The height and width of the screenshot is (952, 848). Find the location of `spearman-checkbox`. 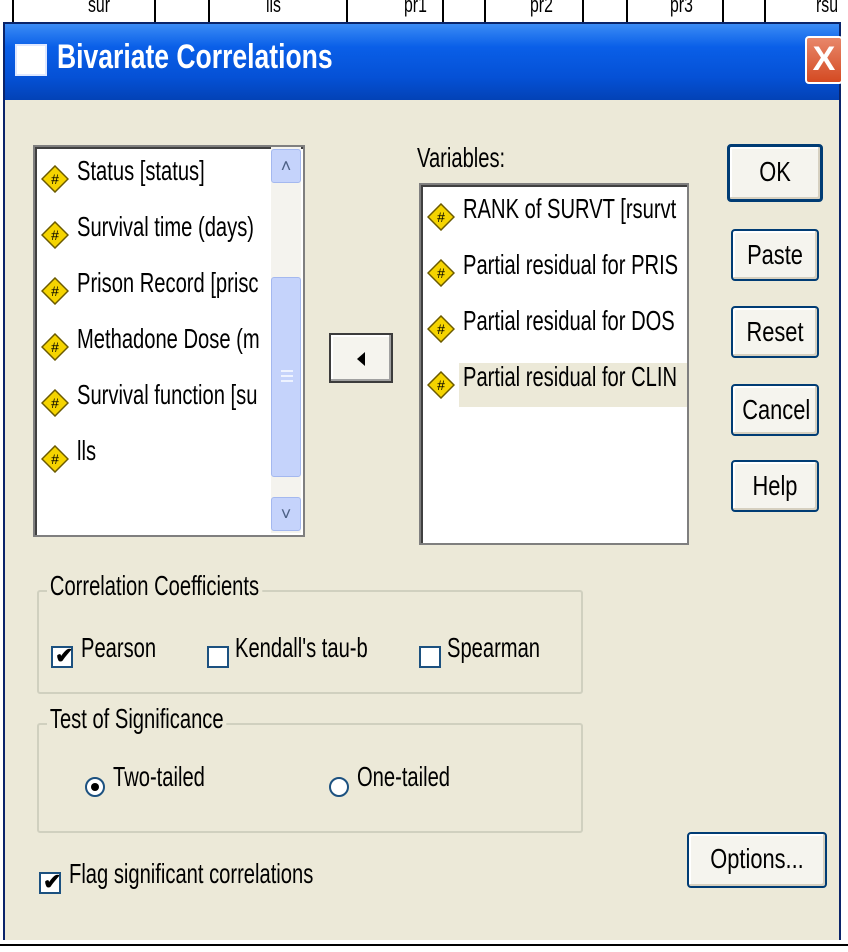

spearman-checkbox is located at coordinates (430, 657).